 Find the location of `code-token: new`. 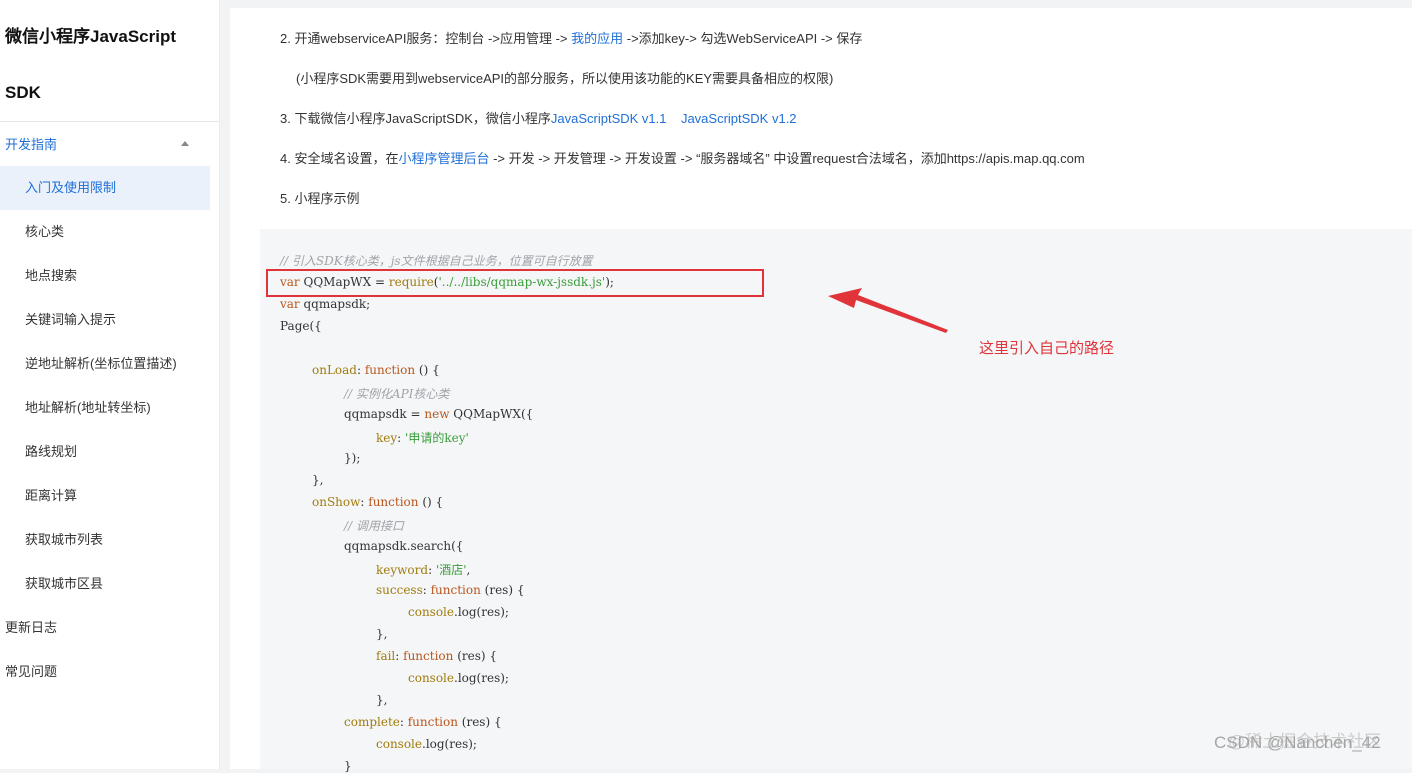

code-token: new is located at coordinates (437, 414).